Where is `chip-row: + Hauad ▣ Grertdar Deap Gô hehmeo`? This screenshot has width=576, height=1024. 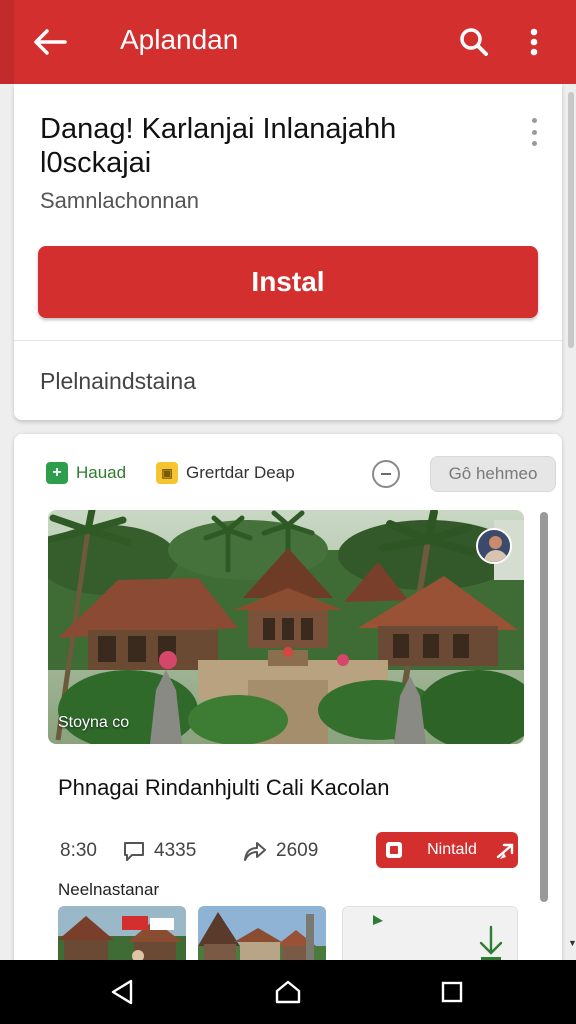
chip-row: + Hauad ▣ Grertdar Deap Gô hehmeo is located at coordinates (301, 474).